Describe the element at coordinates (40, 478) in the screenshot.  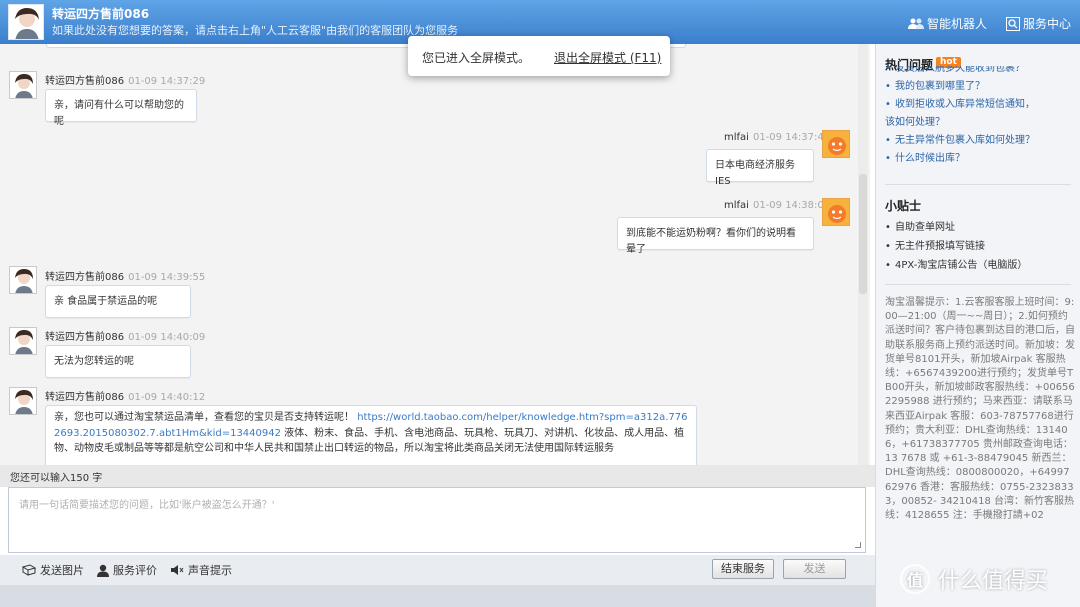
I see `counter-prefix: 您还可以输入` at that location.